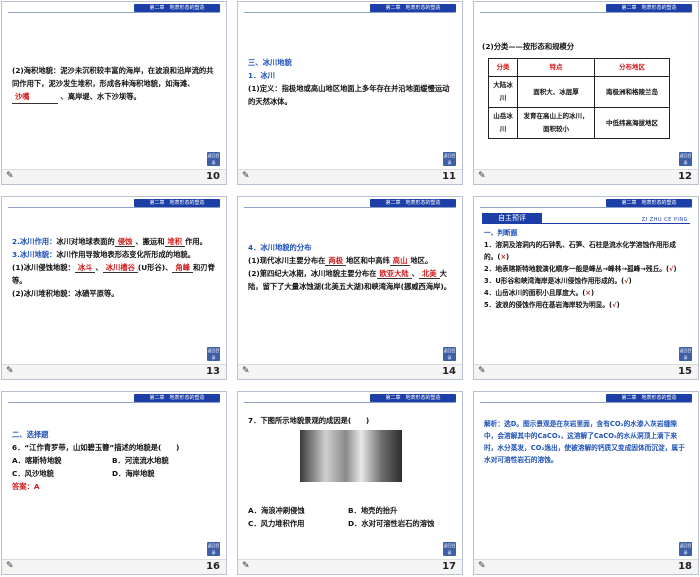  What do you see at coordinates (140, 460) in the screenshot?
I see `option-b: B．河流流水地貌` at bounding box center [140, 460].